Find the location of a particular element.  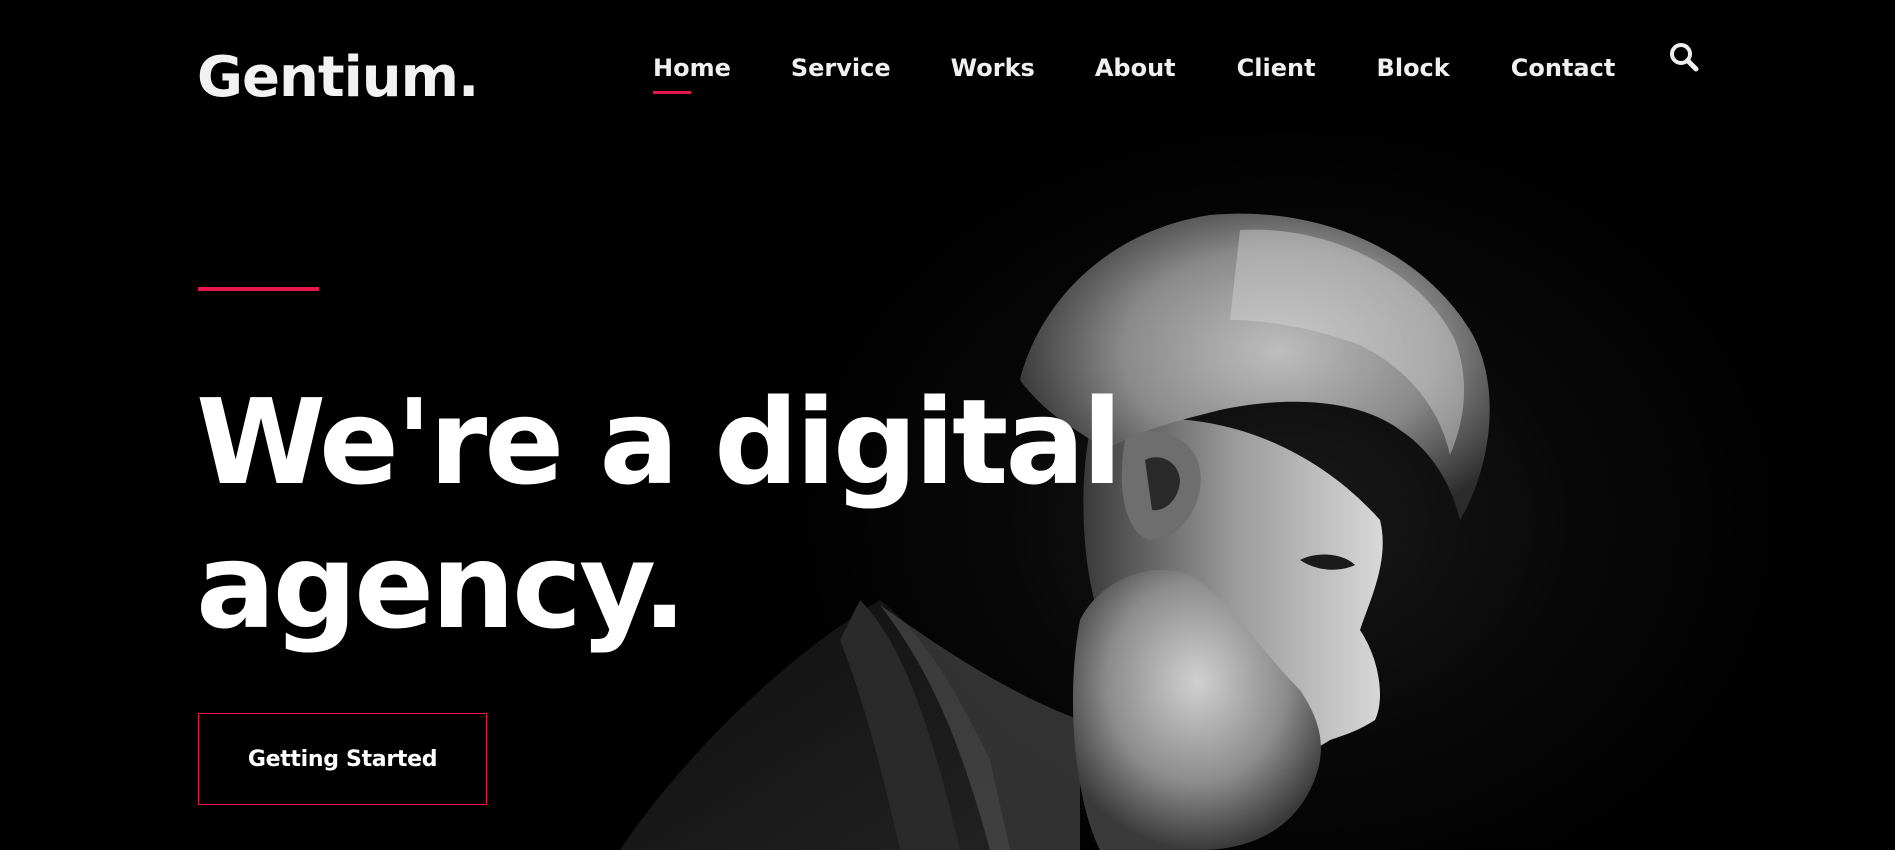

nav-item-works: Works is located at coordinates (993, 68).